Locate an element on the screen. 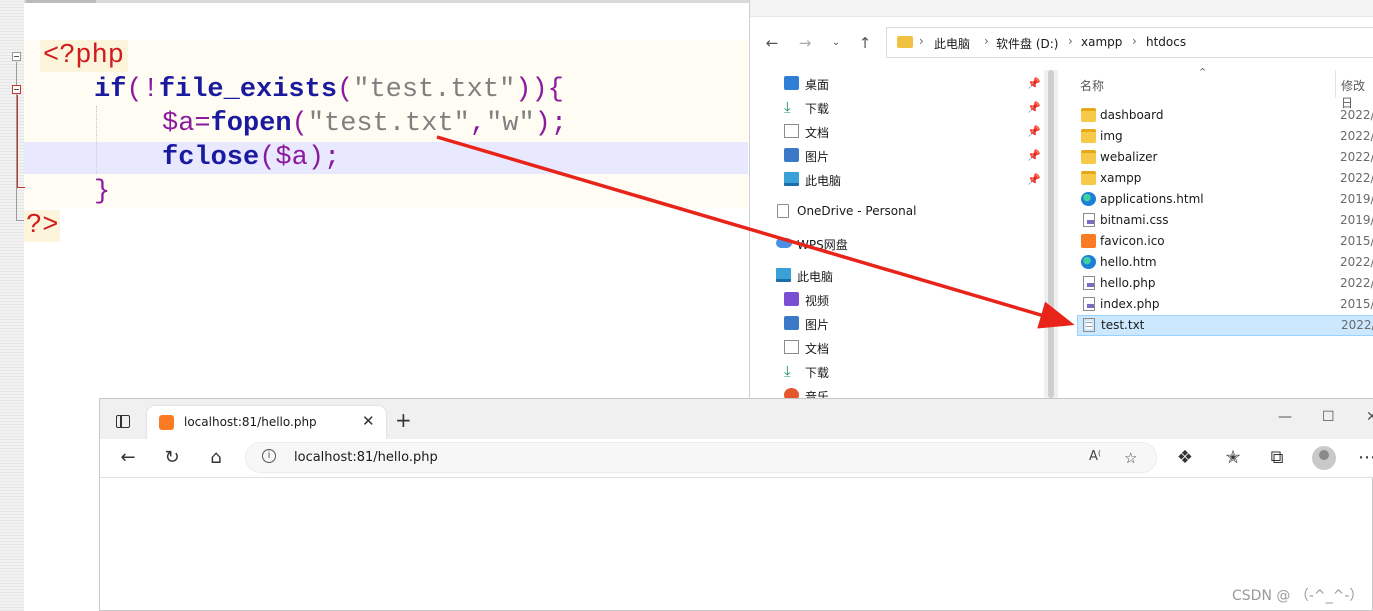  tab-hello-php: localhost:81/hello.php ✕ is located at coordinates (266, 422).